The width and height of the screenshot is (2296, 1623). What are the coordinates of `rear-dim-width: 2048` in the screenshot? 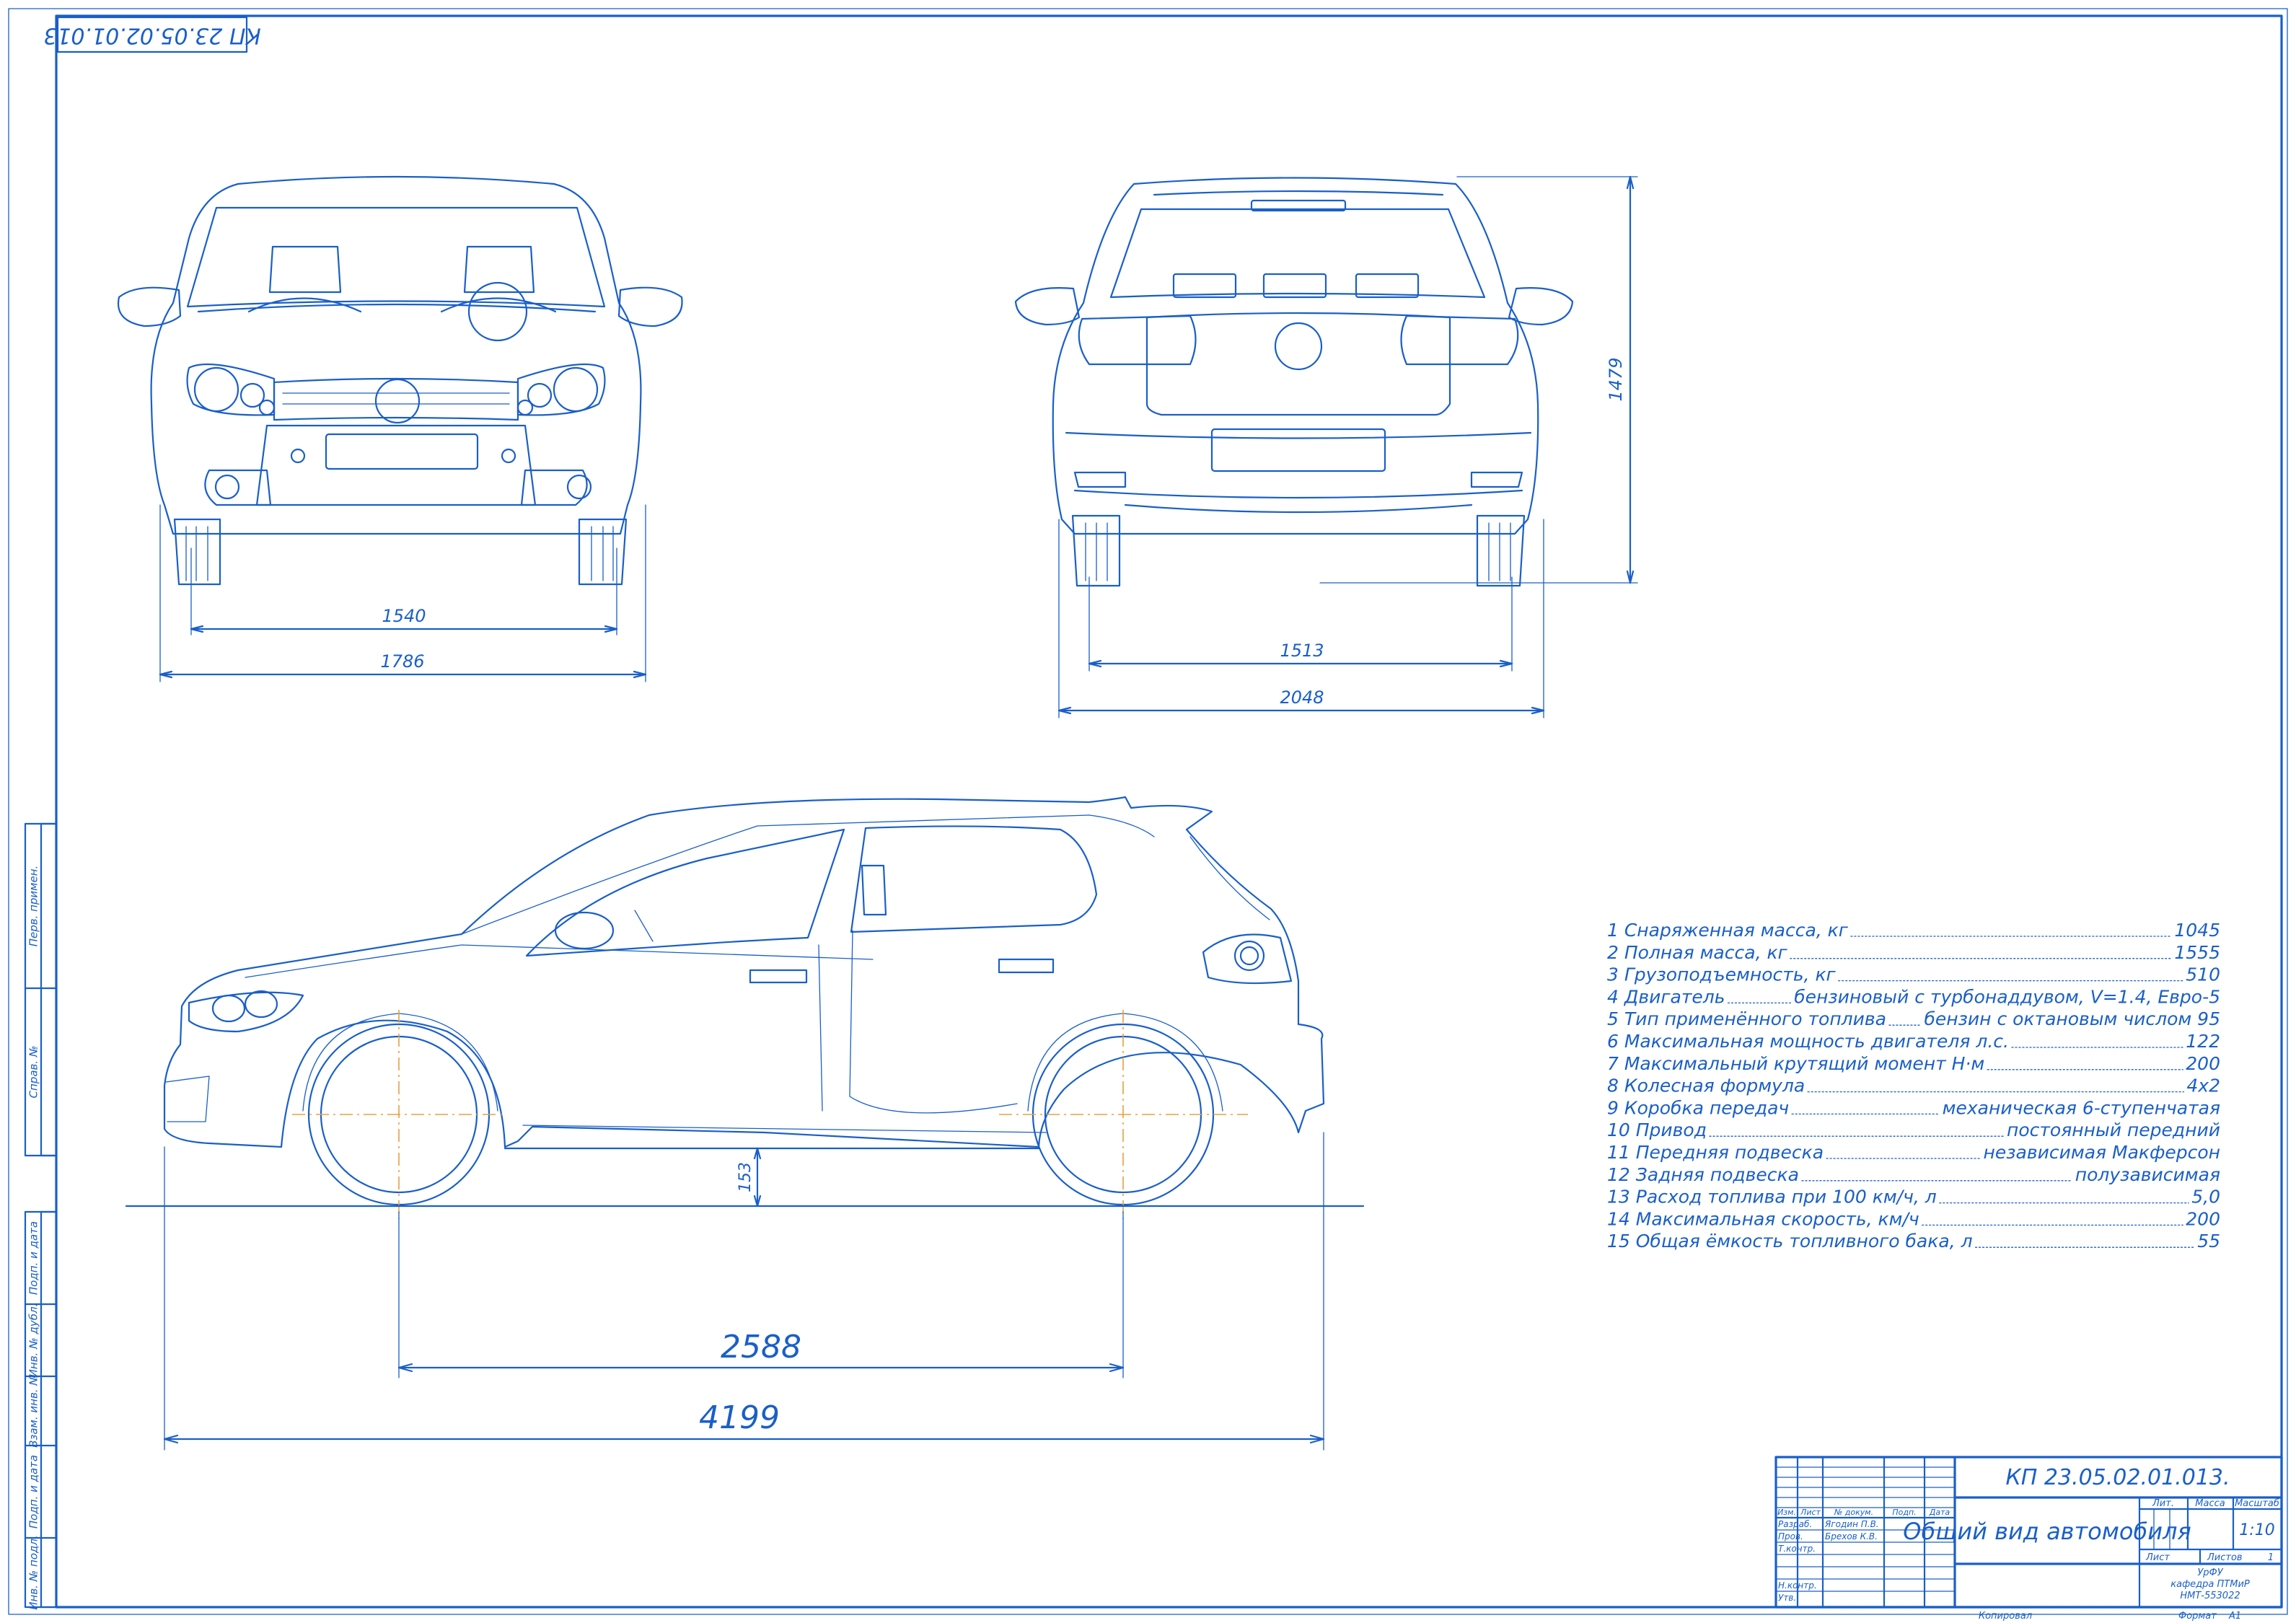 It's located at (1302, 697).